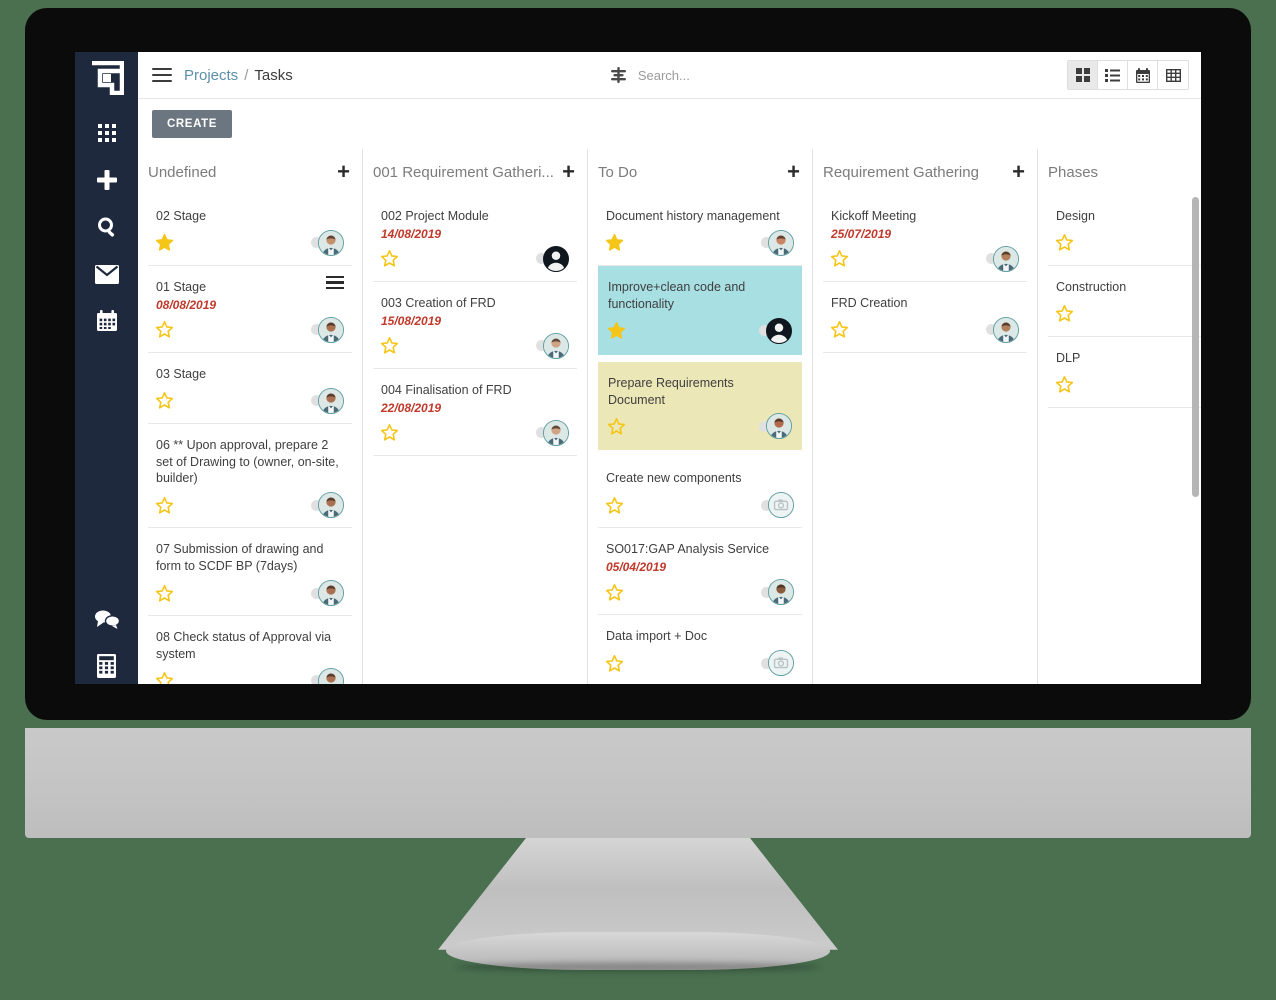 This screenshot has width=1276, height=1000. What do you see at coordinates (107, 619) in the screenshot?
I see `chat-icon` at bounding box center [107, 619].